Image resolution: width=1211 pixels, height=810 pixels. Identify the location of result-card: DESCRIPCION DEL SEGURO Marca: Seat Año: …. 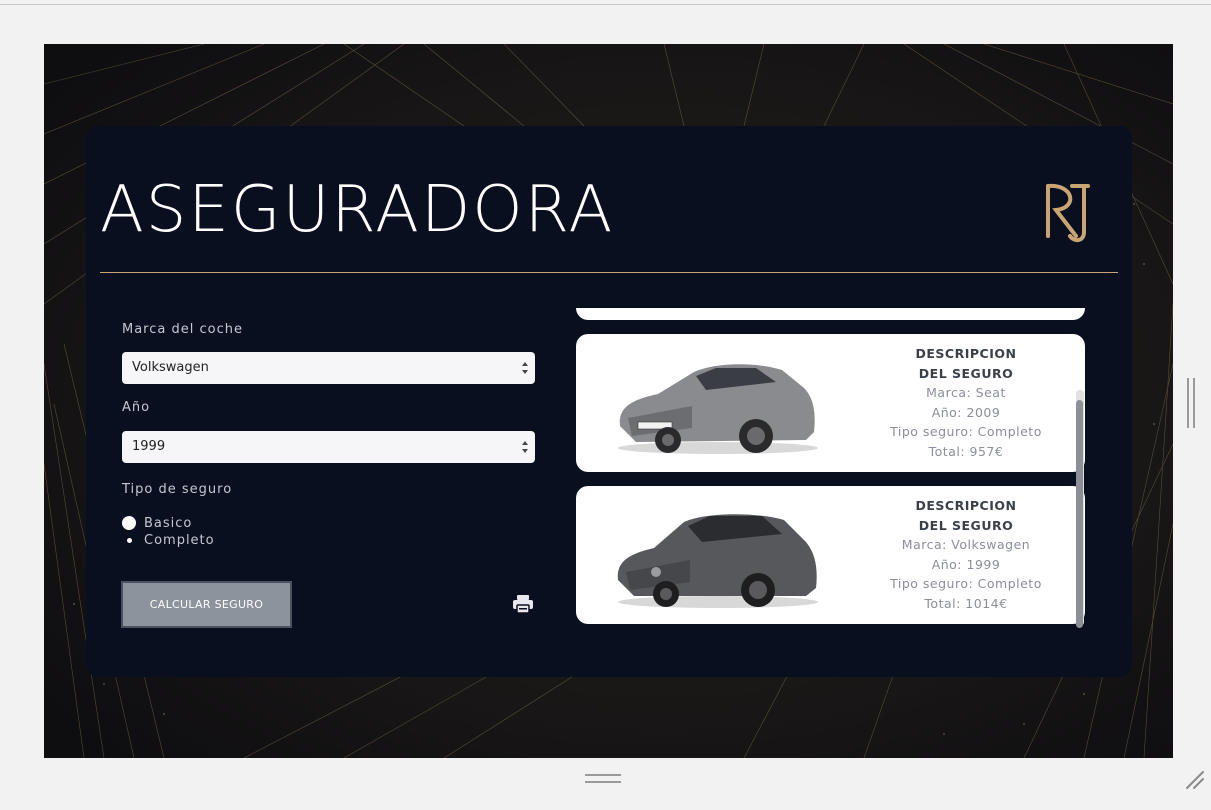
(830, 403).